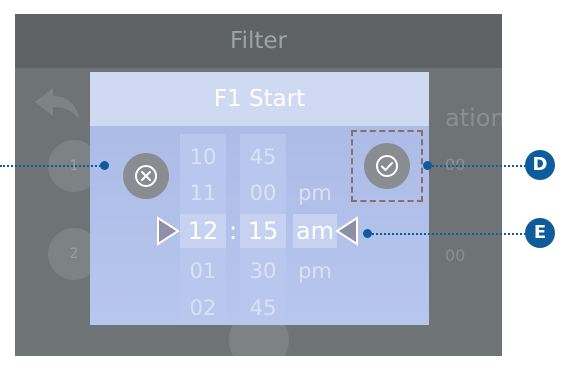 The height and width of the screenshot is (370, 568). I want to click on minute-option: 00, so click(263, 193).